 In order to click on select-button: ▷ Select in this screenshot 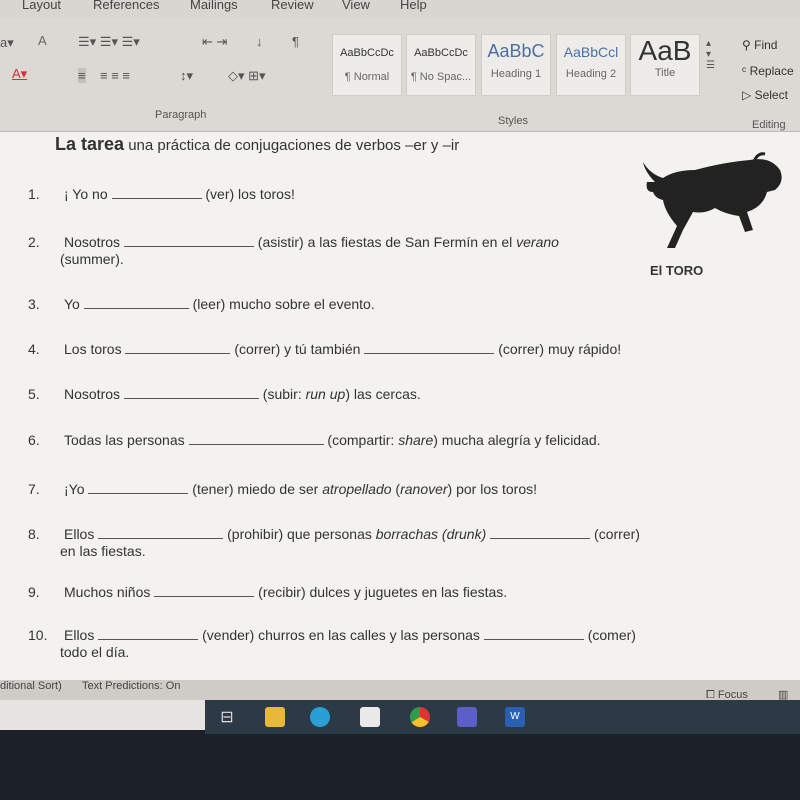, I will do `click(765, 95)`.